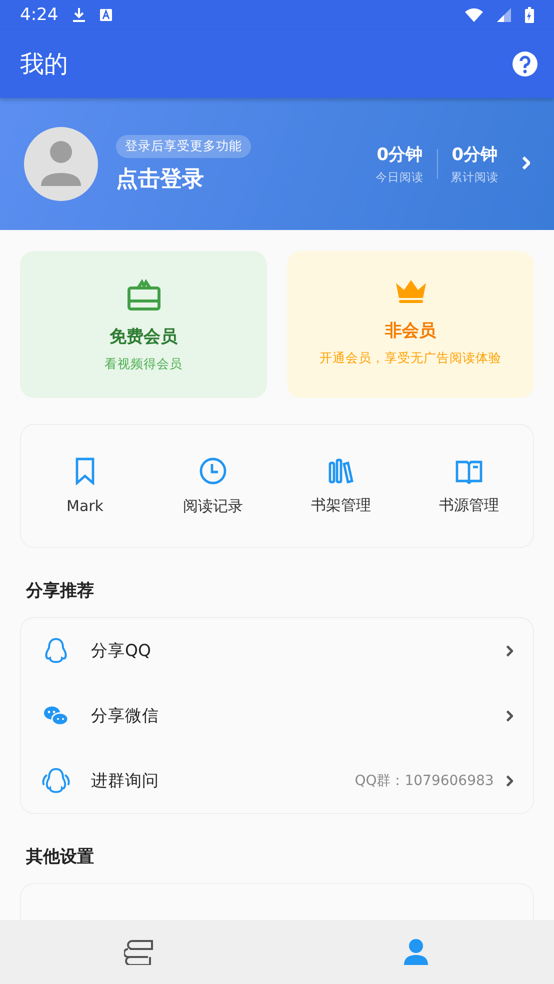 This screenshot has width=554, height=984. I want to click on shortcut-label: 书源管理, so click(469, 505).